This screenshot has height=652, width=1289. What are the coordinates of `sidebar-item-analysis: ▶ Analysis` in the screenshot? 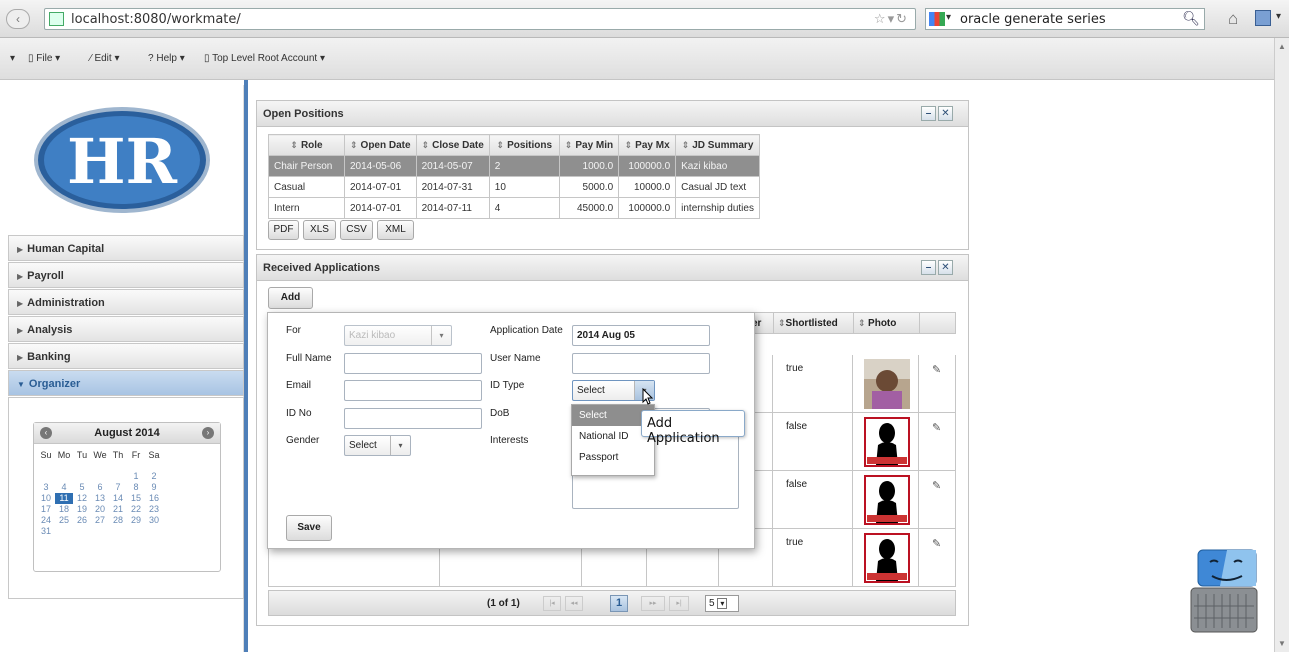 It's located at (126, 329).